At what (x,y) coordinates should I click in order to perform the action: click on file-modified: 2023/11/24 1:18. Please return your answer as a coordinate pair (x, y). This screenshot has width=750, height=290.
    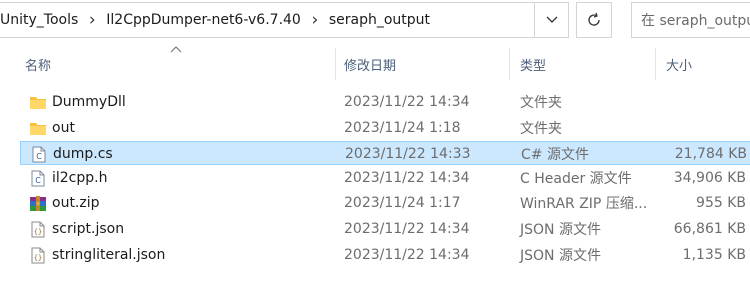
    Looking at the image, I should click on (402, 128).